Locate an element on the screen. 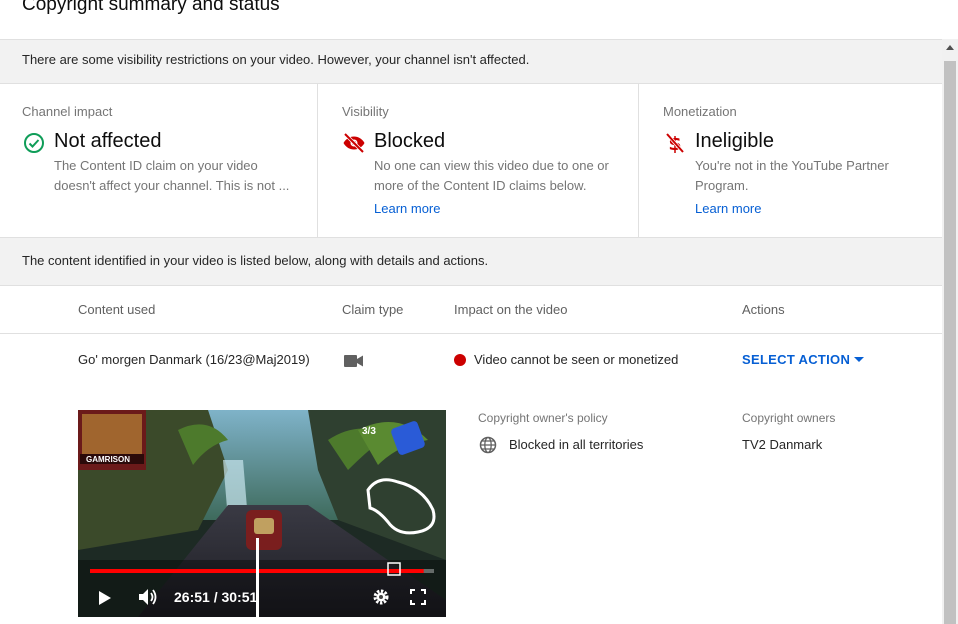 The height and width of the screenshot is (624, 958). header-claim-type: Claim type is located at coordinates (373, 309).